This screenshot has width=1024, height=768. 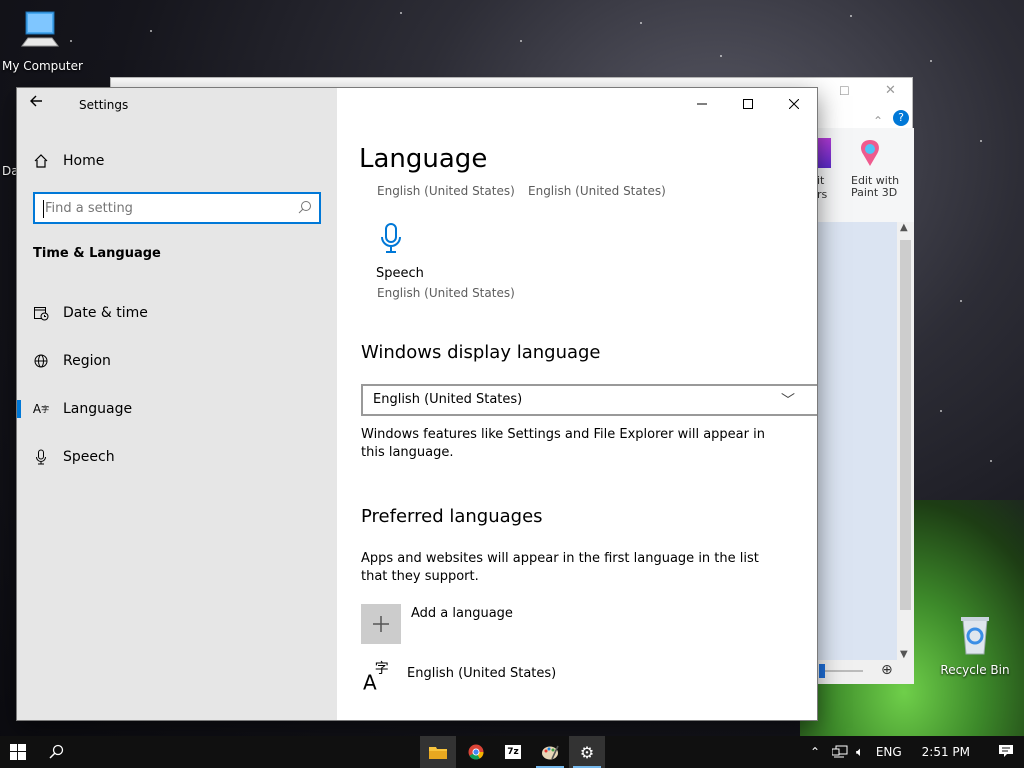 I want to click on page-title: Language, so click(x=423, y=159).